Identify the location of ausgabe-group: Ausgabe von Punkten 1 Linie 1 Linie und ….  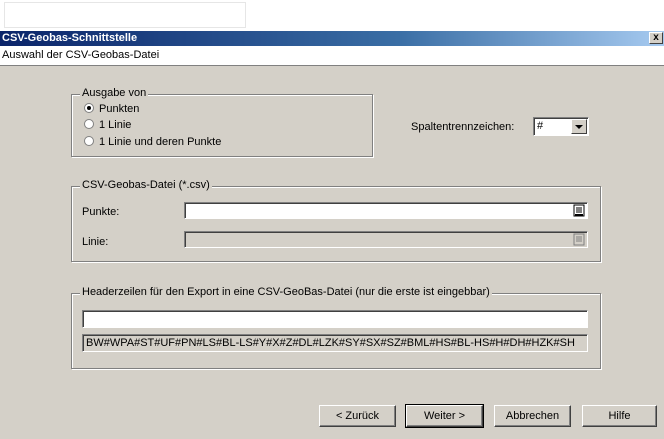
(222, 122).